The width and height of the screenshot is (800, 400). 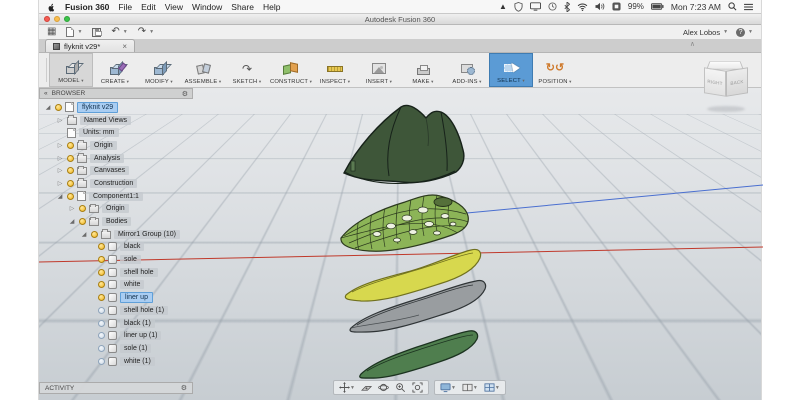 I want to click on app-menu: Fusion 360, so click(x=87, y=7).